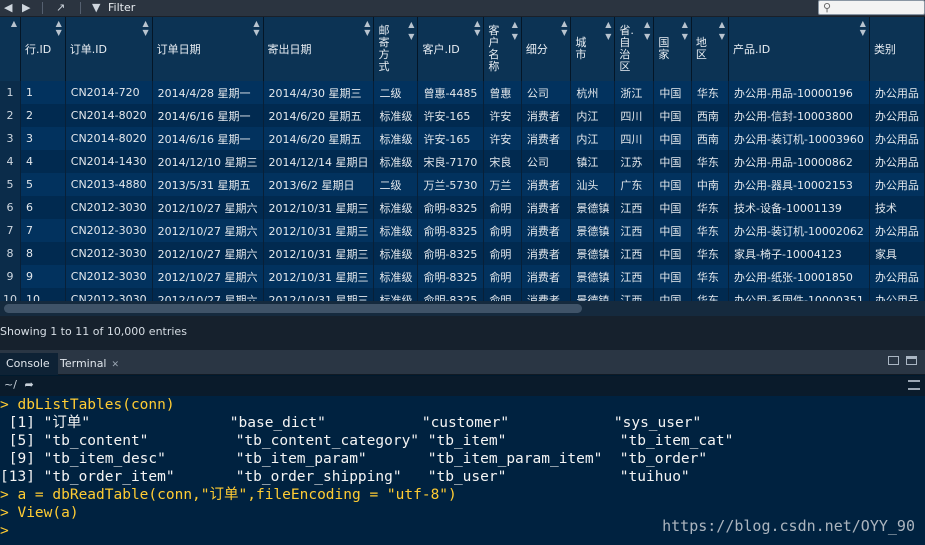 This screenshot has width=925, height=545. Describe the element at coordinates (502, 92) in the screenshot. I see `table-cell: 曾惠` at that location.